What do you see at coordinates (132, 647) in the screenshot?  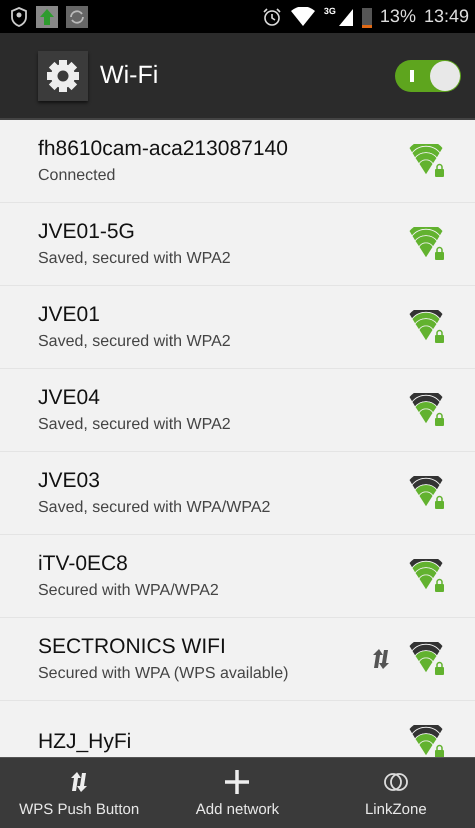 I see `network-name: SECTRONICS WIFI` at bounding box center [132, 647].